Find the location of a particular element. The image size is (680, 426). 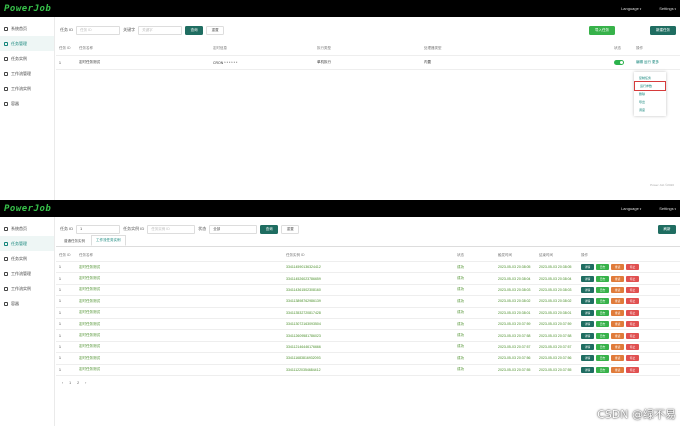

tab-workflow-instances: 工作流任务实例 is located at coordinates (108, 240).